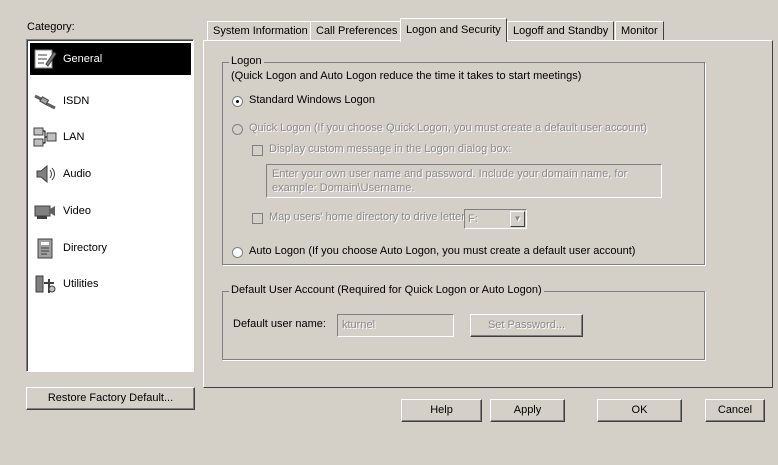  Describe the element at coordinates (527, 410) in the screenshot. I see `apply-button: Apply` at that location.